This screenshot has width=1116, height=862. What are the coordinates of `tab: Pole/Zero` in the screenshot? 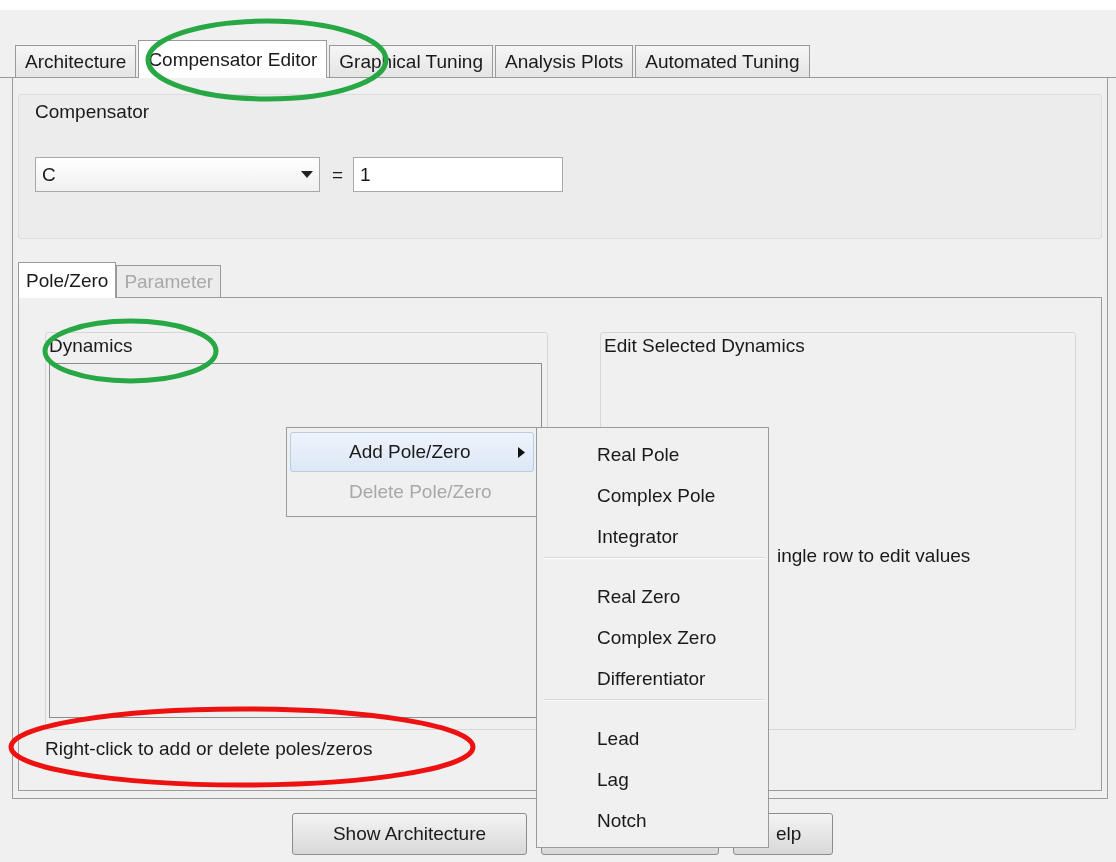 It's located at (67, 280).